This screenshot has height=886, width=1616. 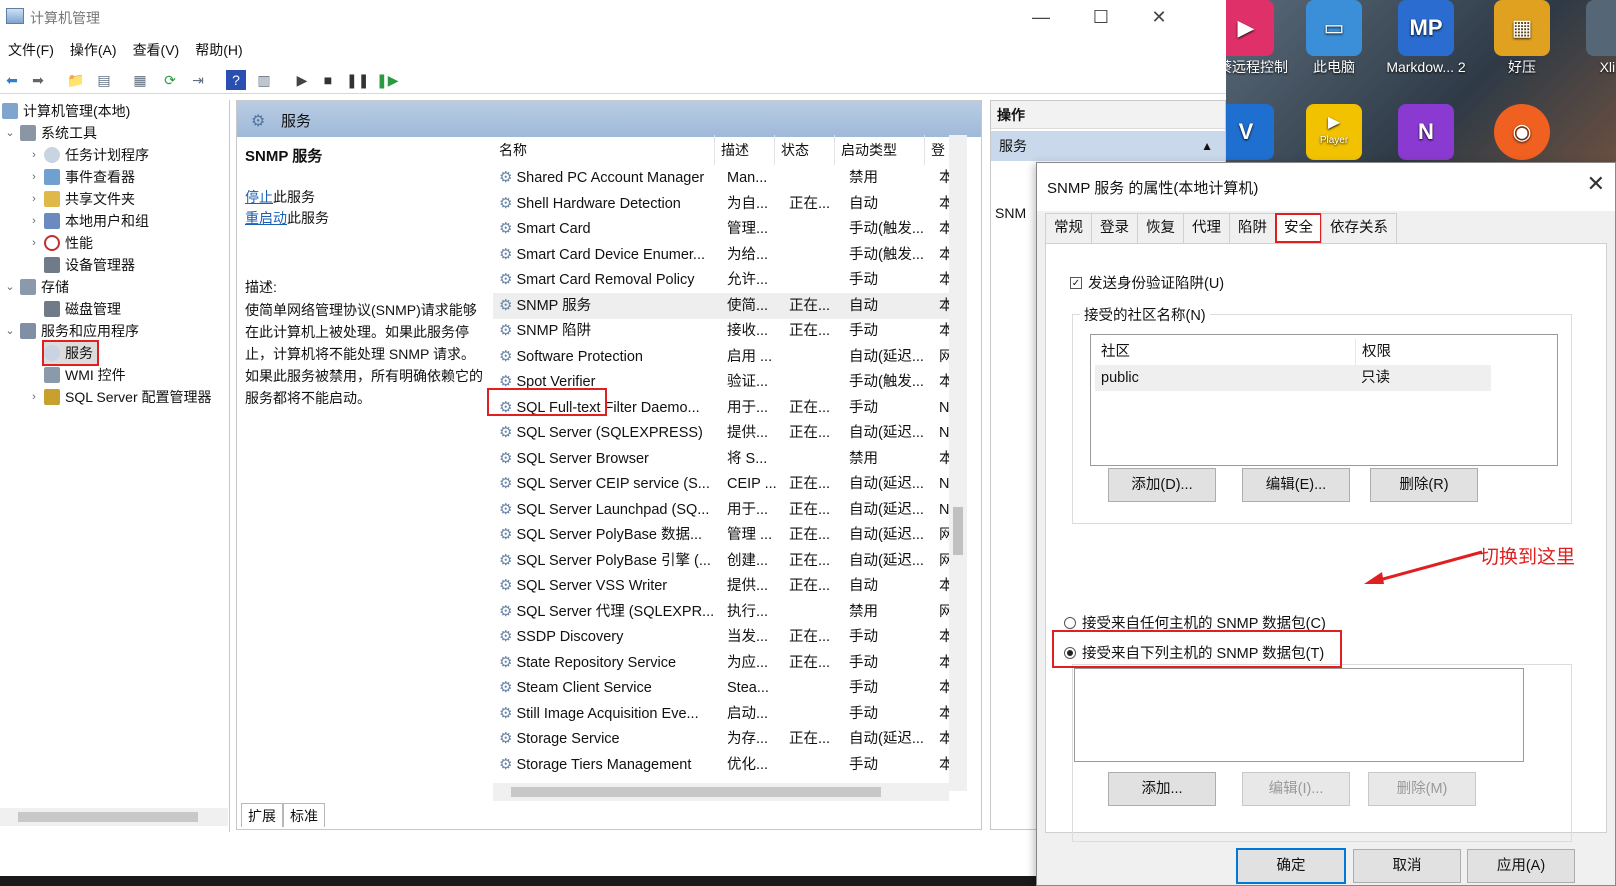 What do you see at coordinates (1225, 352) in the screenshot?
I see `column-community: 社区` at bounding box center [1225, 352].